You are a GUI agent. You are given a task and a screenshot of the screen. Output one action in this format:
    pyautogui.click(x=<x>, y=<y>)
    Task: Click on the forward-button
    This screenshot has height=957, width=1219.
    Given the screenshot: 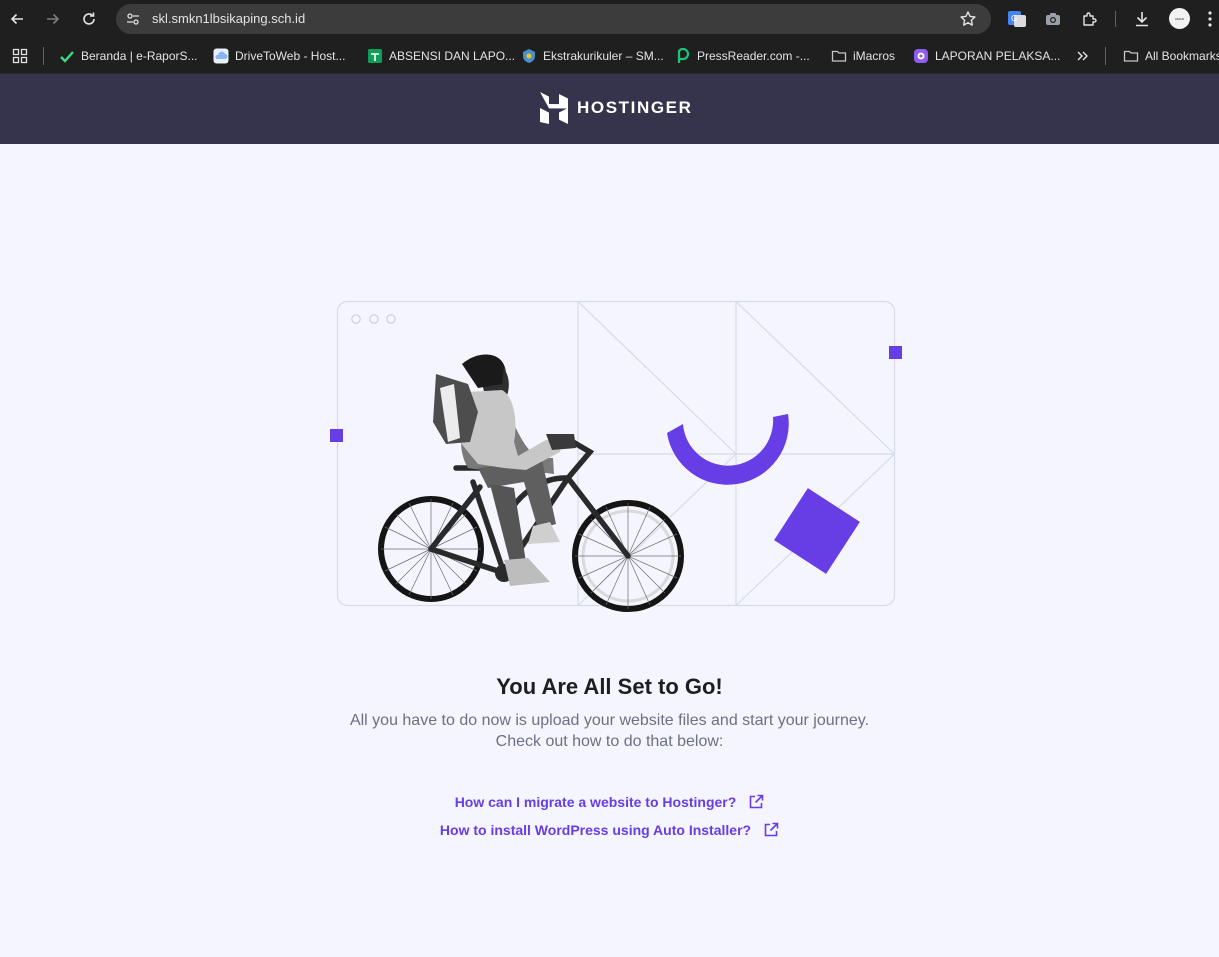 What is the action you would take?
    pyautogui.click(x=53, y=19)
    